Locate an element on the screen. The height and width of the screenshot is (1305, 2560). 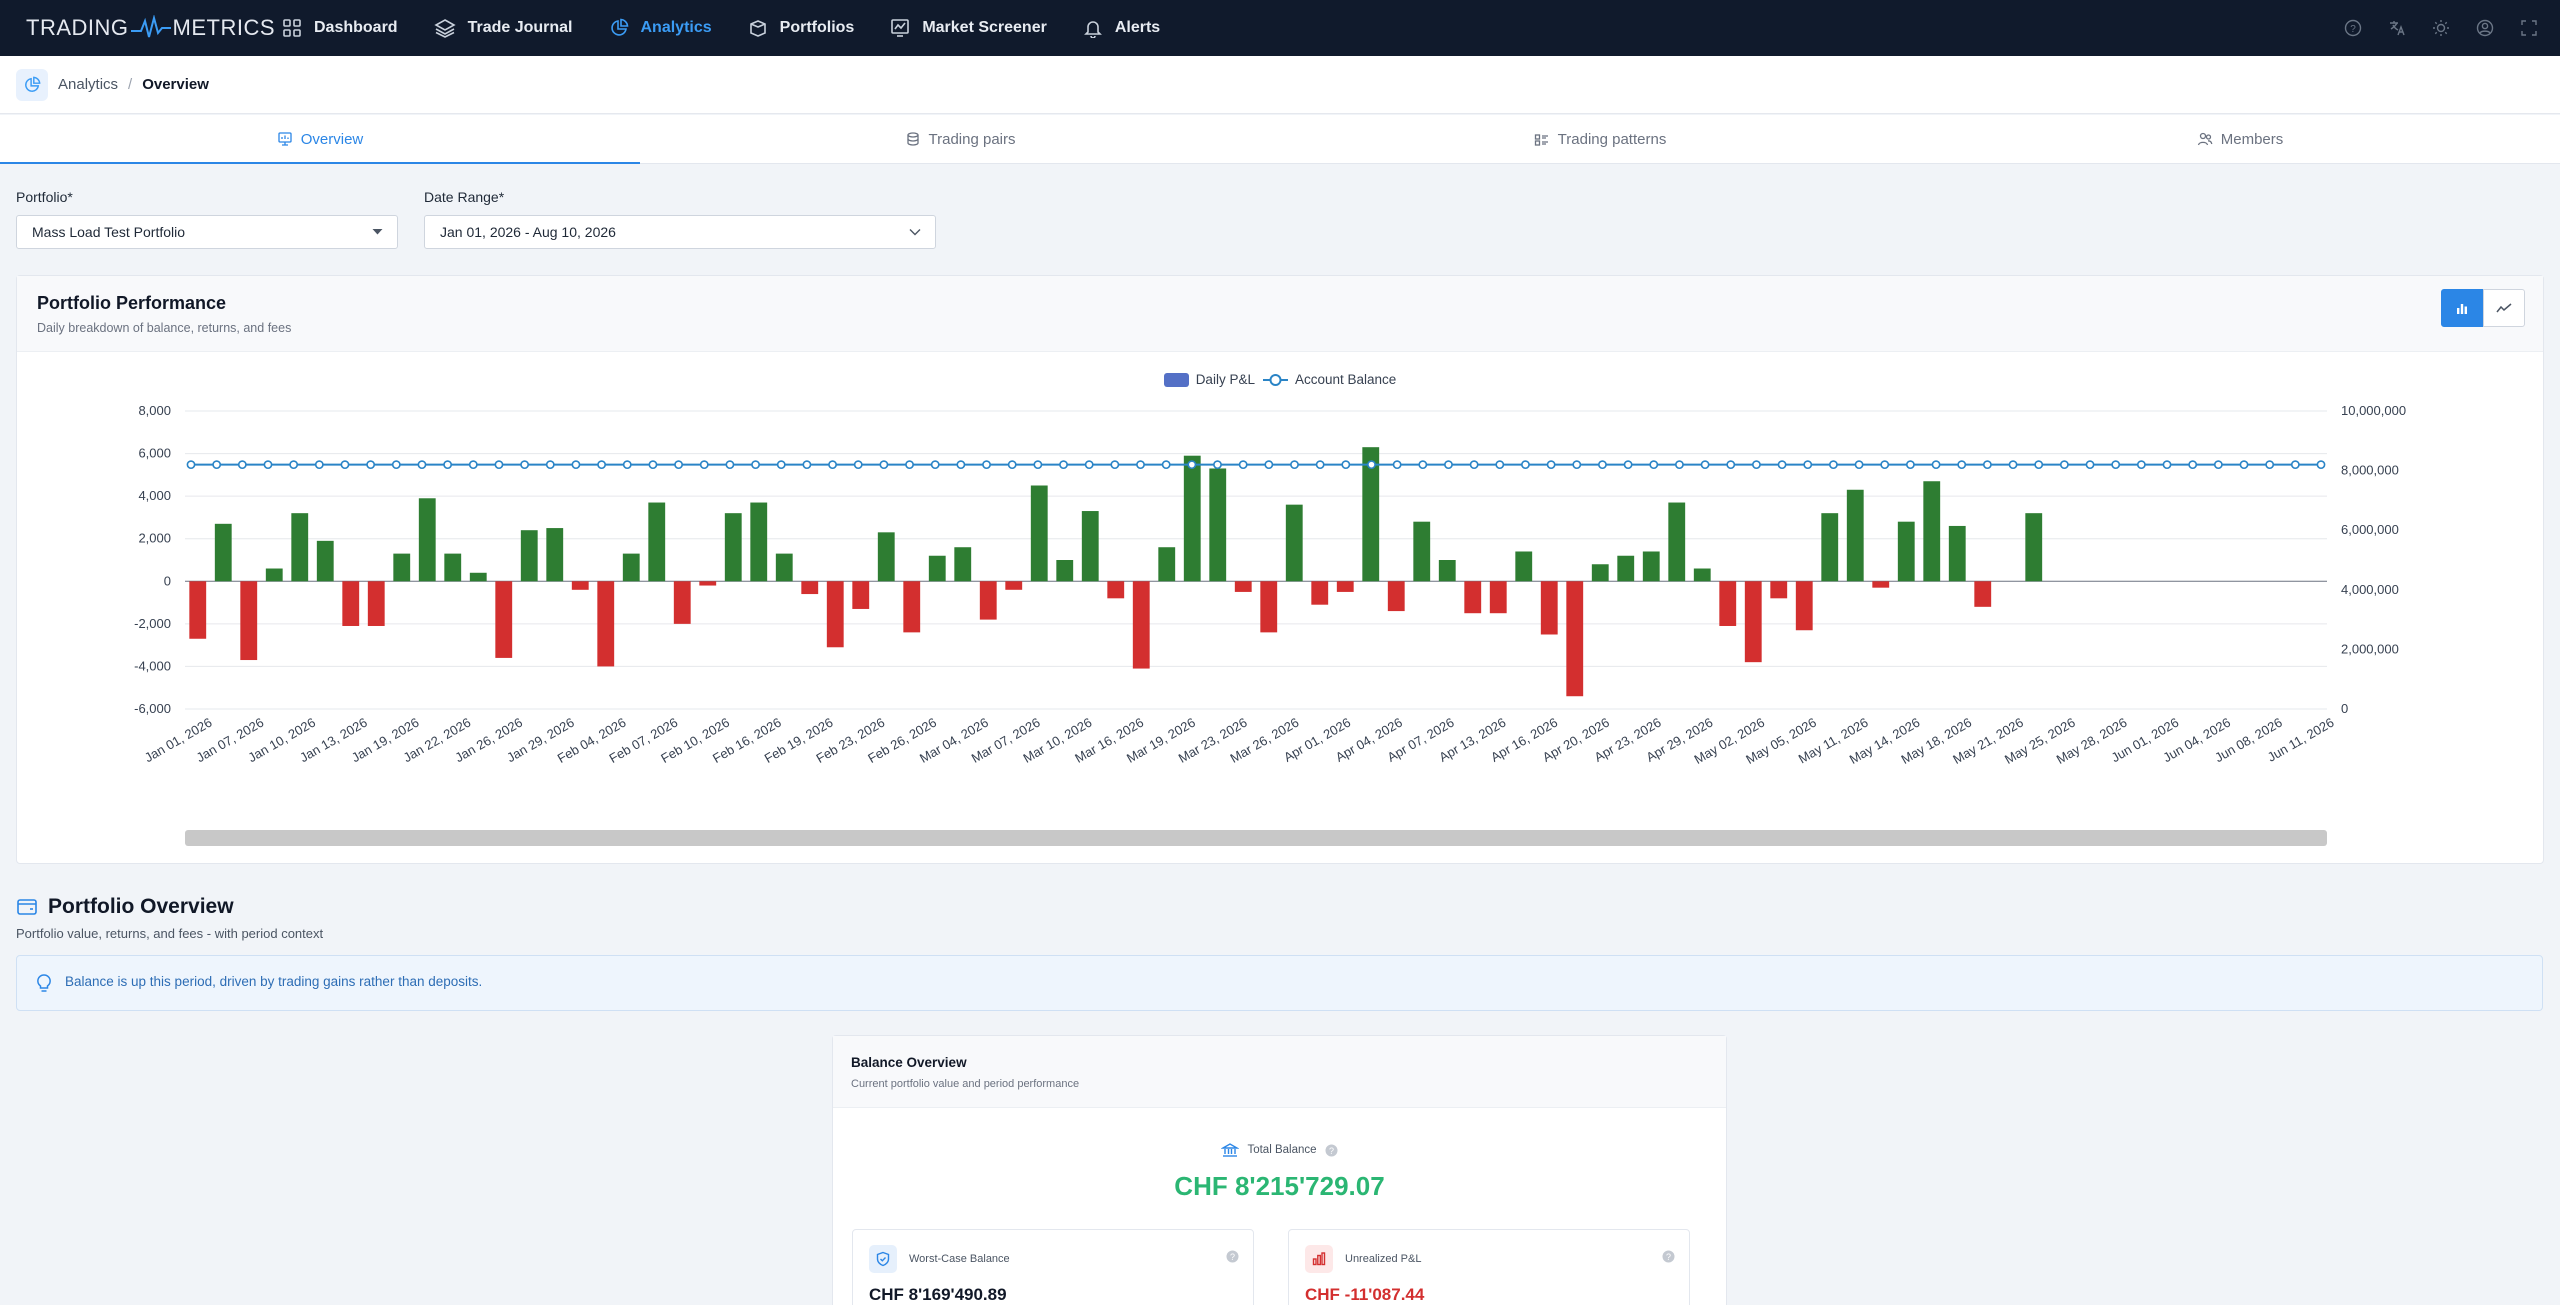
y-left-tick-label: -4,000 is located at coordinates (152, 665).